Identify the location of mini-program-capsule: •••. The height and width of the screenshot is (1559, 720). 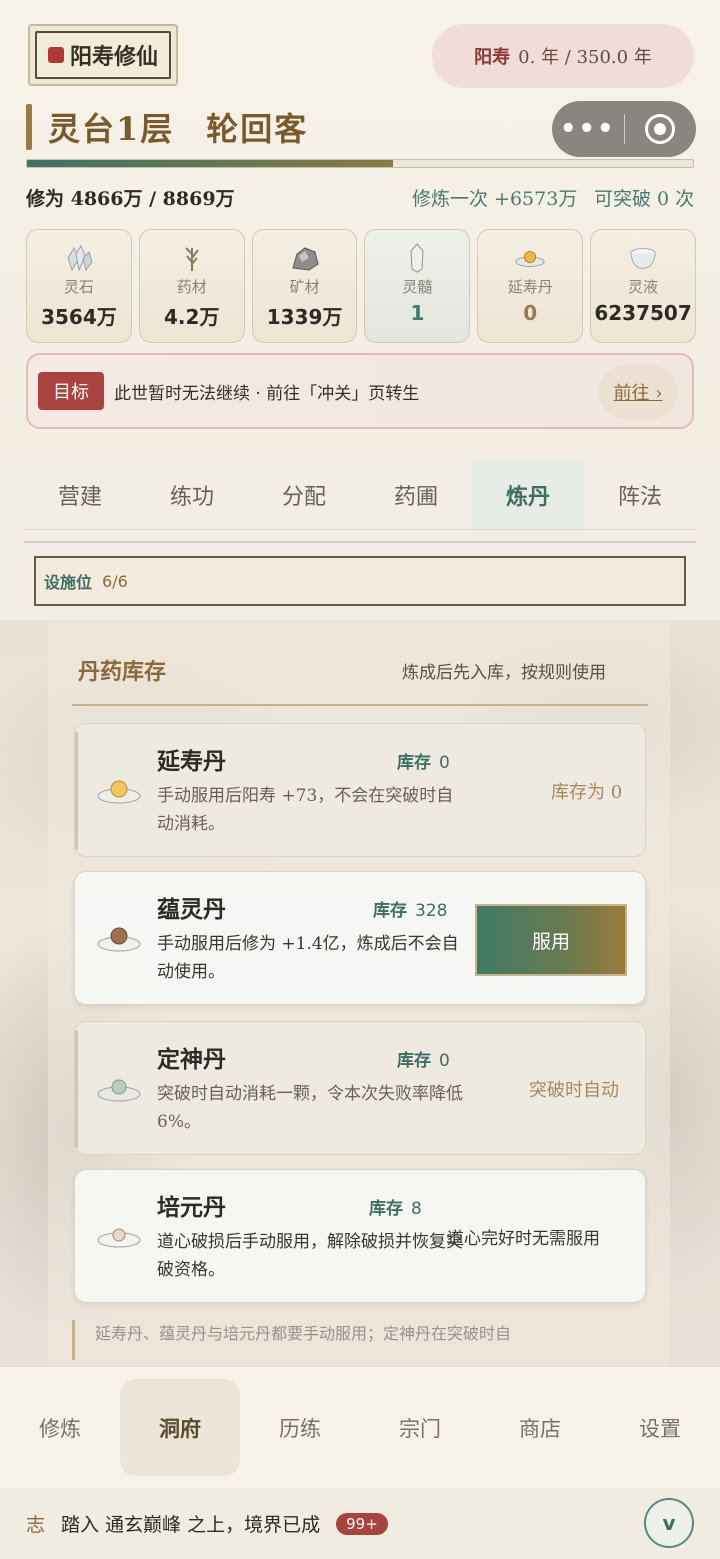
(624, 129).